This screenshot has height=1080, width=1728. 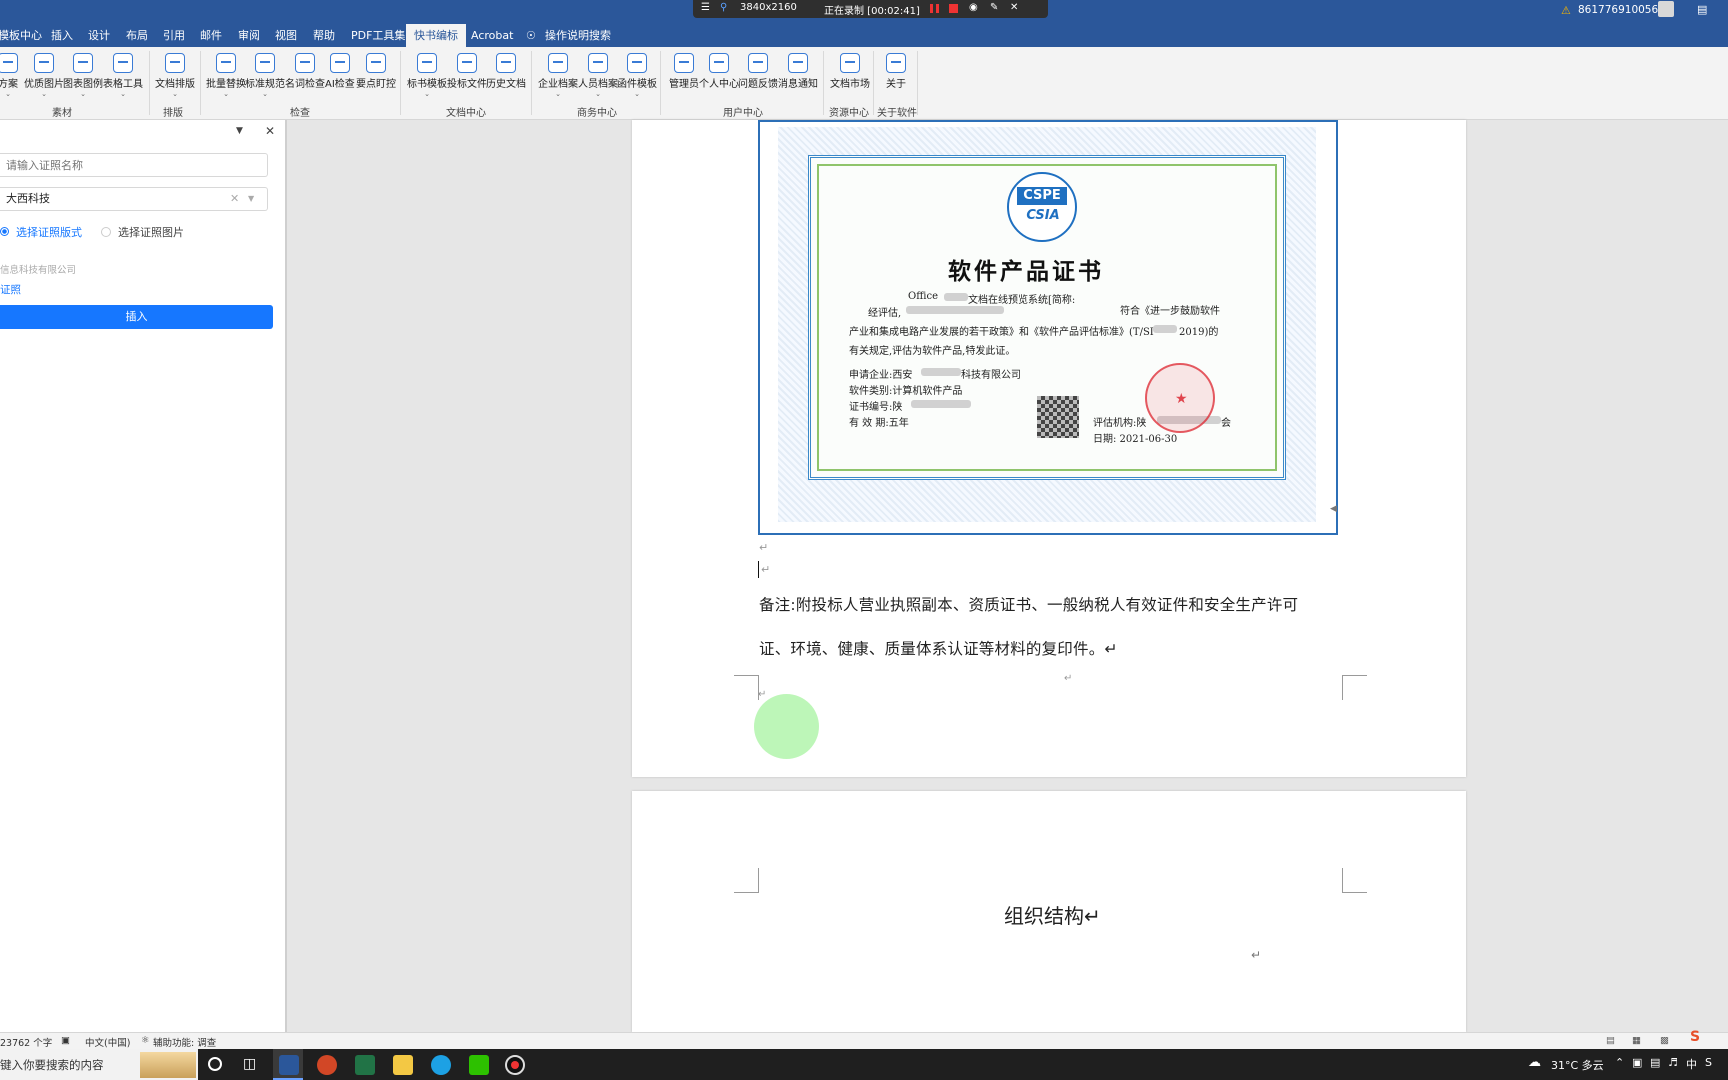 What do you see at coordinates (1655, 1062) in the screenshot?
I see `network-icon: ▤` at bounding box center [1655, 1062].